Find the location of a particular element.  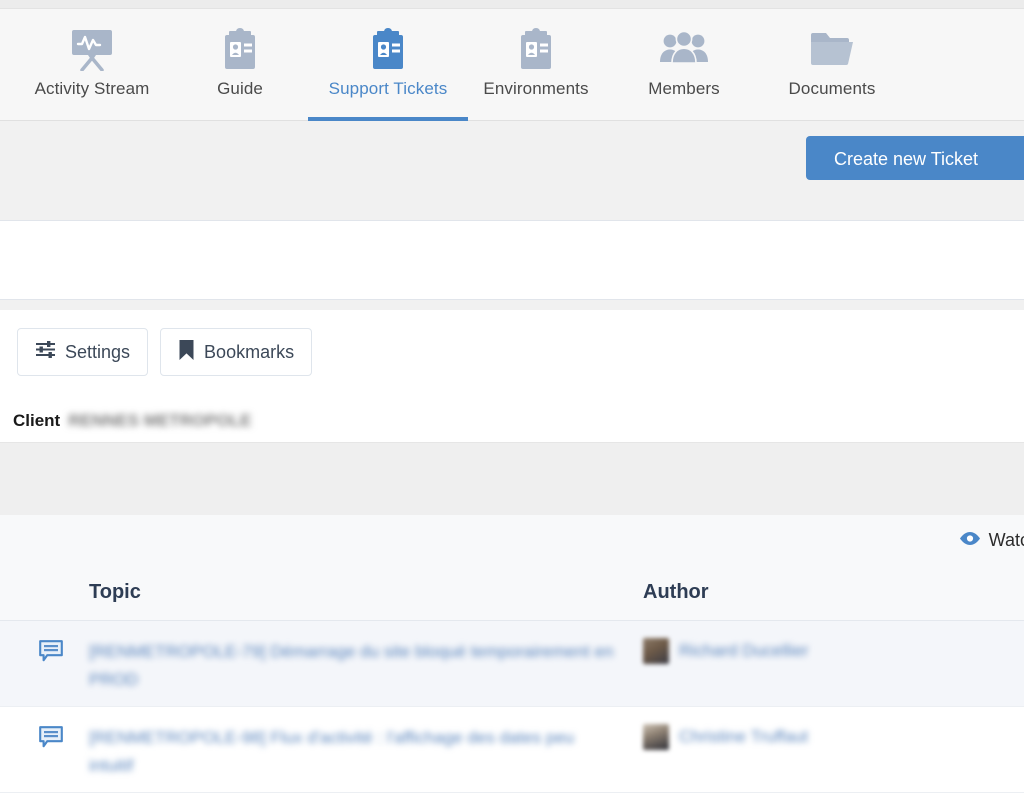

settings-label: Settings is located at coordinates (98, 351).